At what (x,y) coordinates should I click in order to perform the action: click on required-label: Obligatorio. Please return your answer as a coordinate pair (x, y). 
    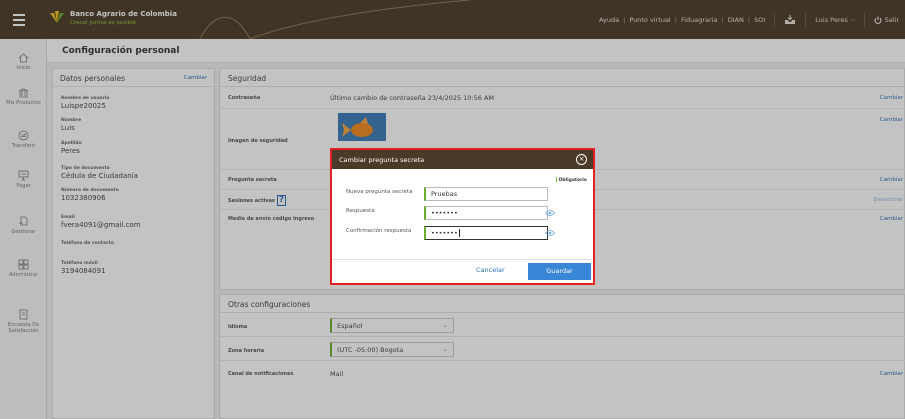
    Looking at the image, I should click on (573, 180).